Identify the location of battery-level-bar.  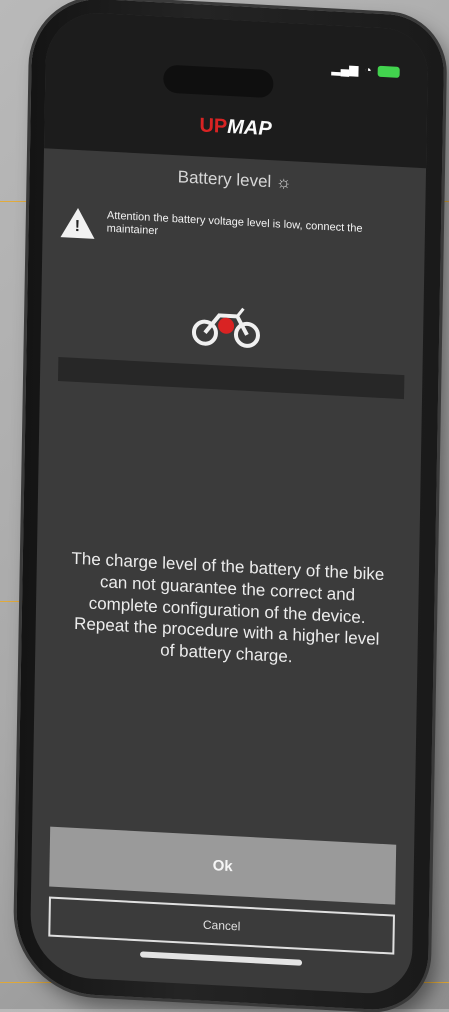
(231, 378).